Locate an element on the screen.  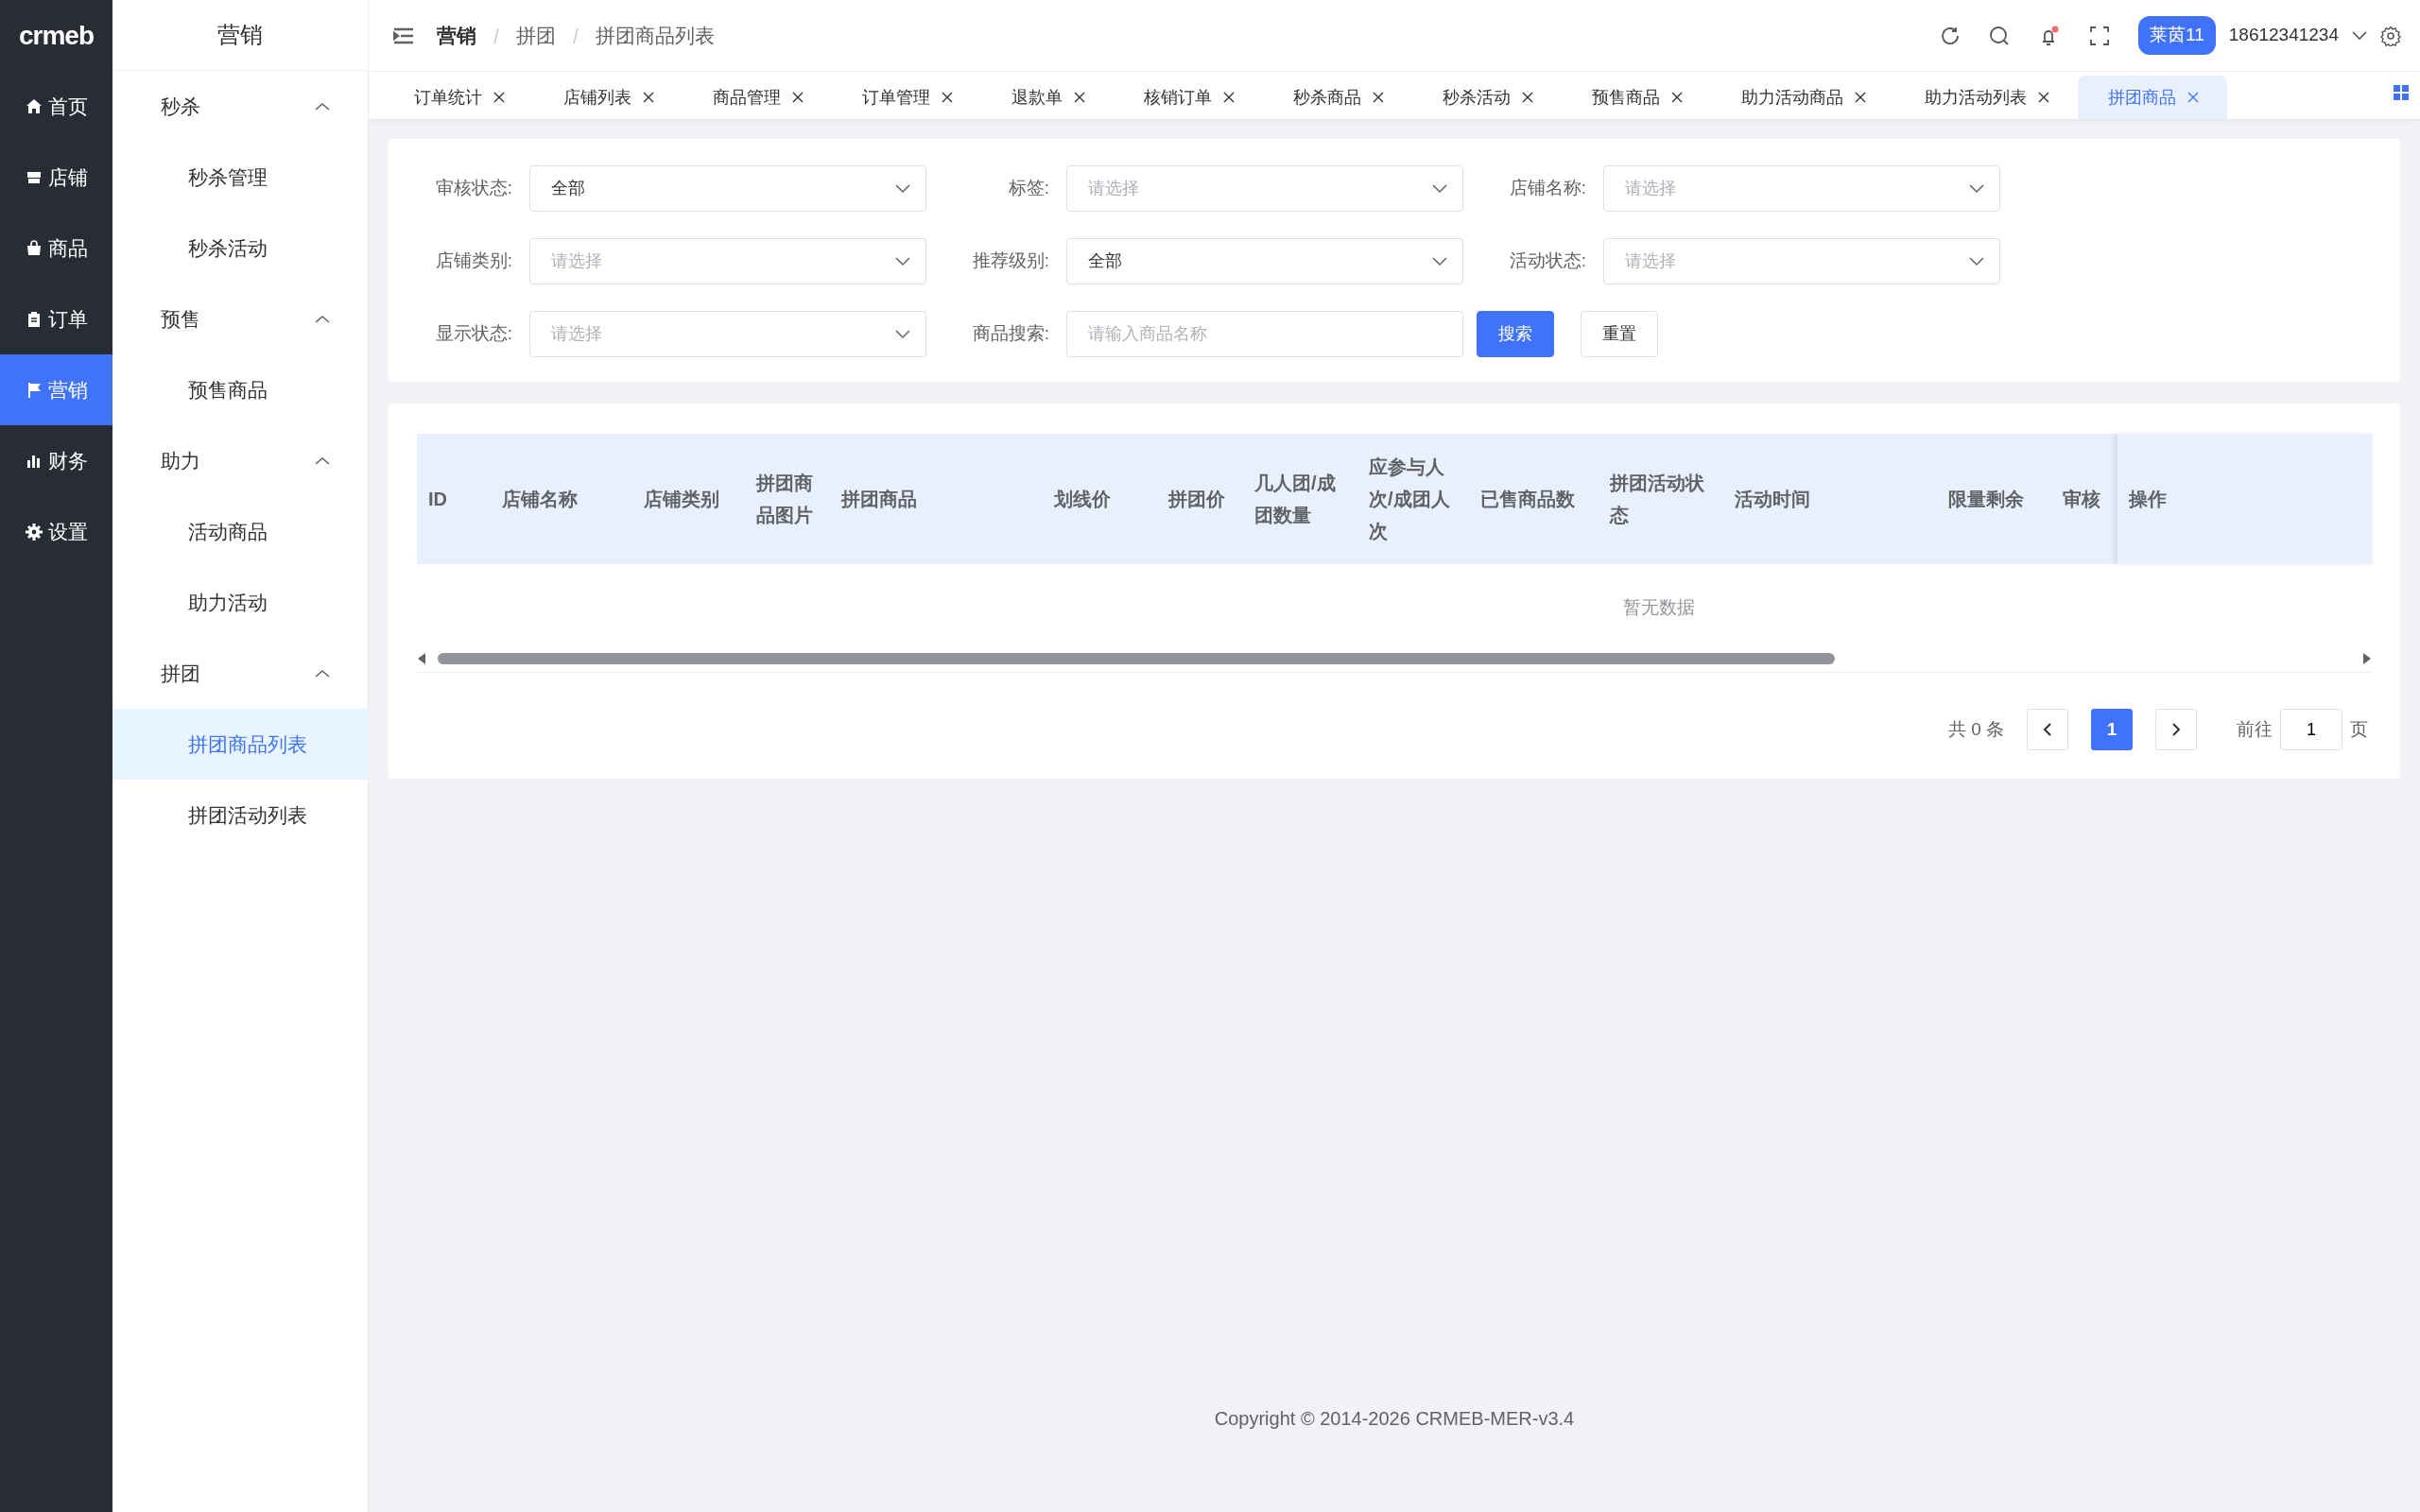
breadcrumb-item: 营销 is located at coordinates (456, 35).